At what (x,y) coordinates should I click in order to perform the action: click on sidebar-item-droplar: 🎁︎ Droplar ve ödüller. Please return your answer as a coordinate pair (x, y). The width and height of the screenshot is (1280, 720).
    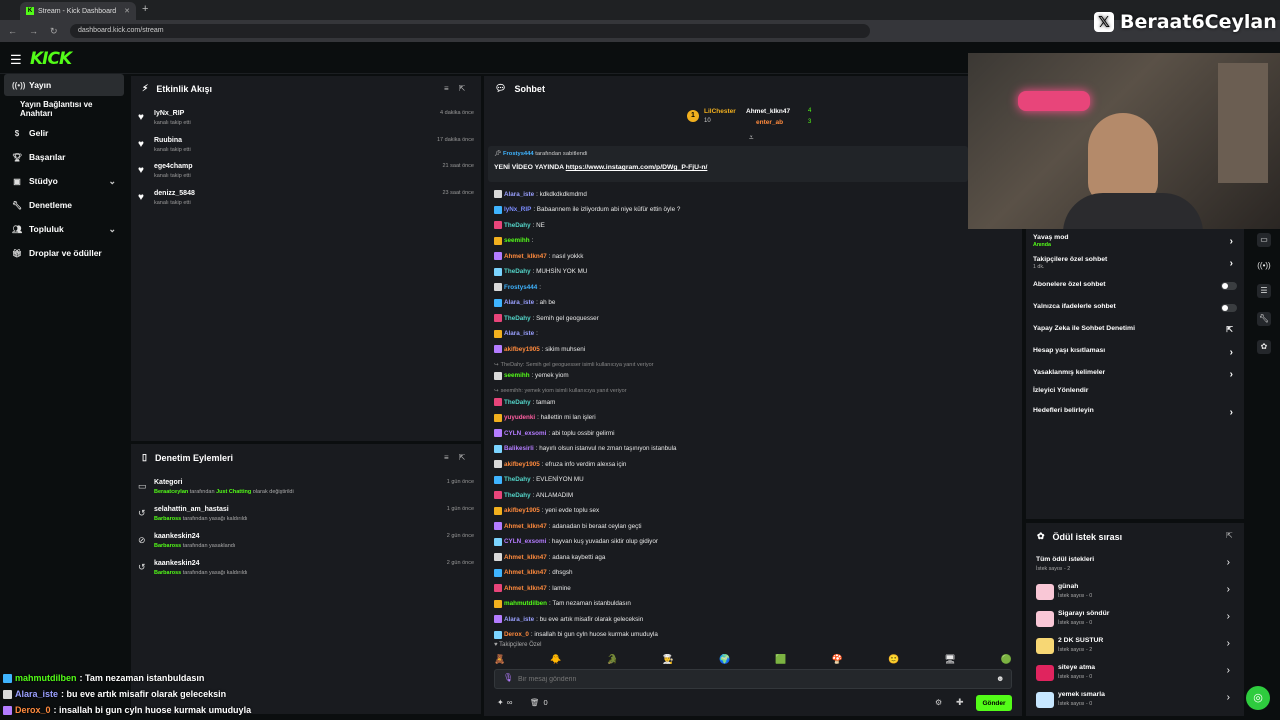
    Looking at the image, I should click on (64, 253).